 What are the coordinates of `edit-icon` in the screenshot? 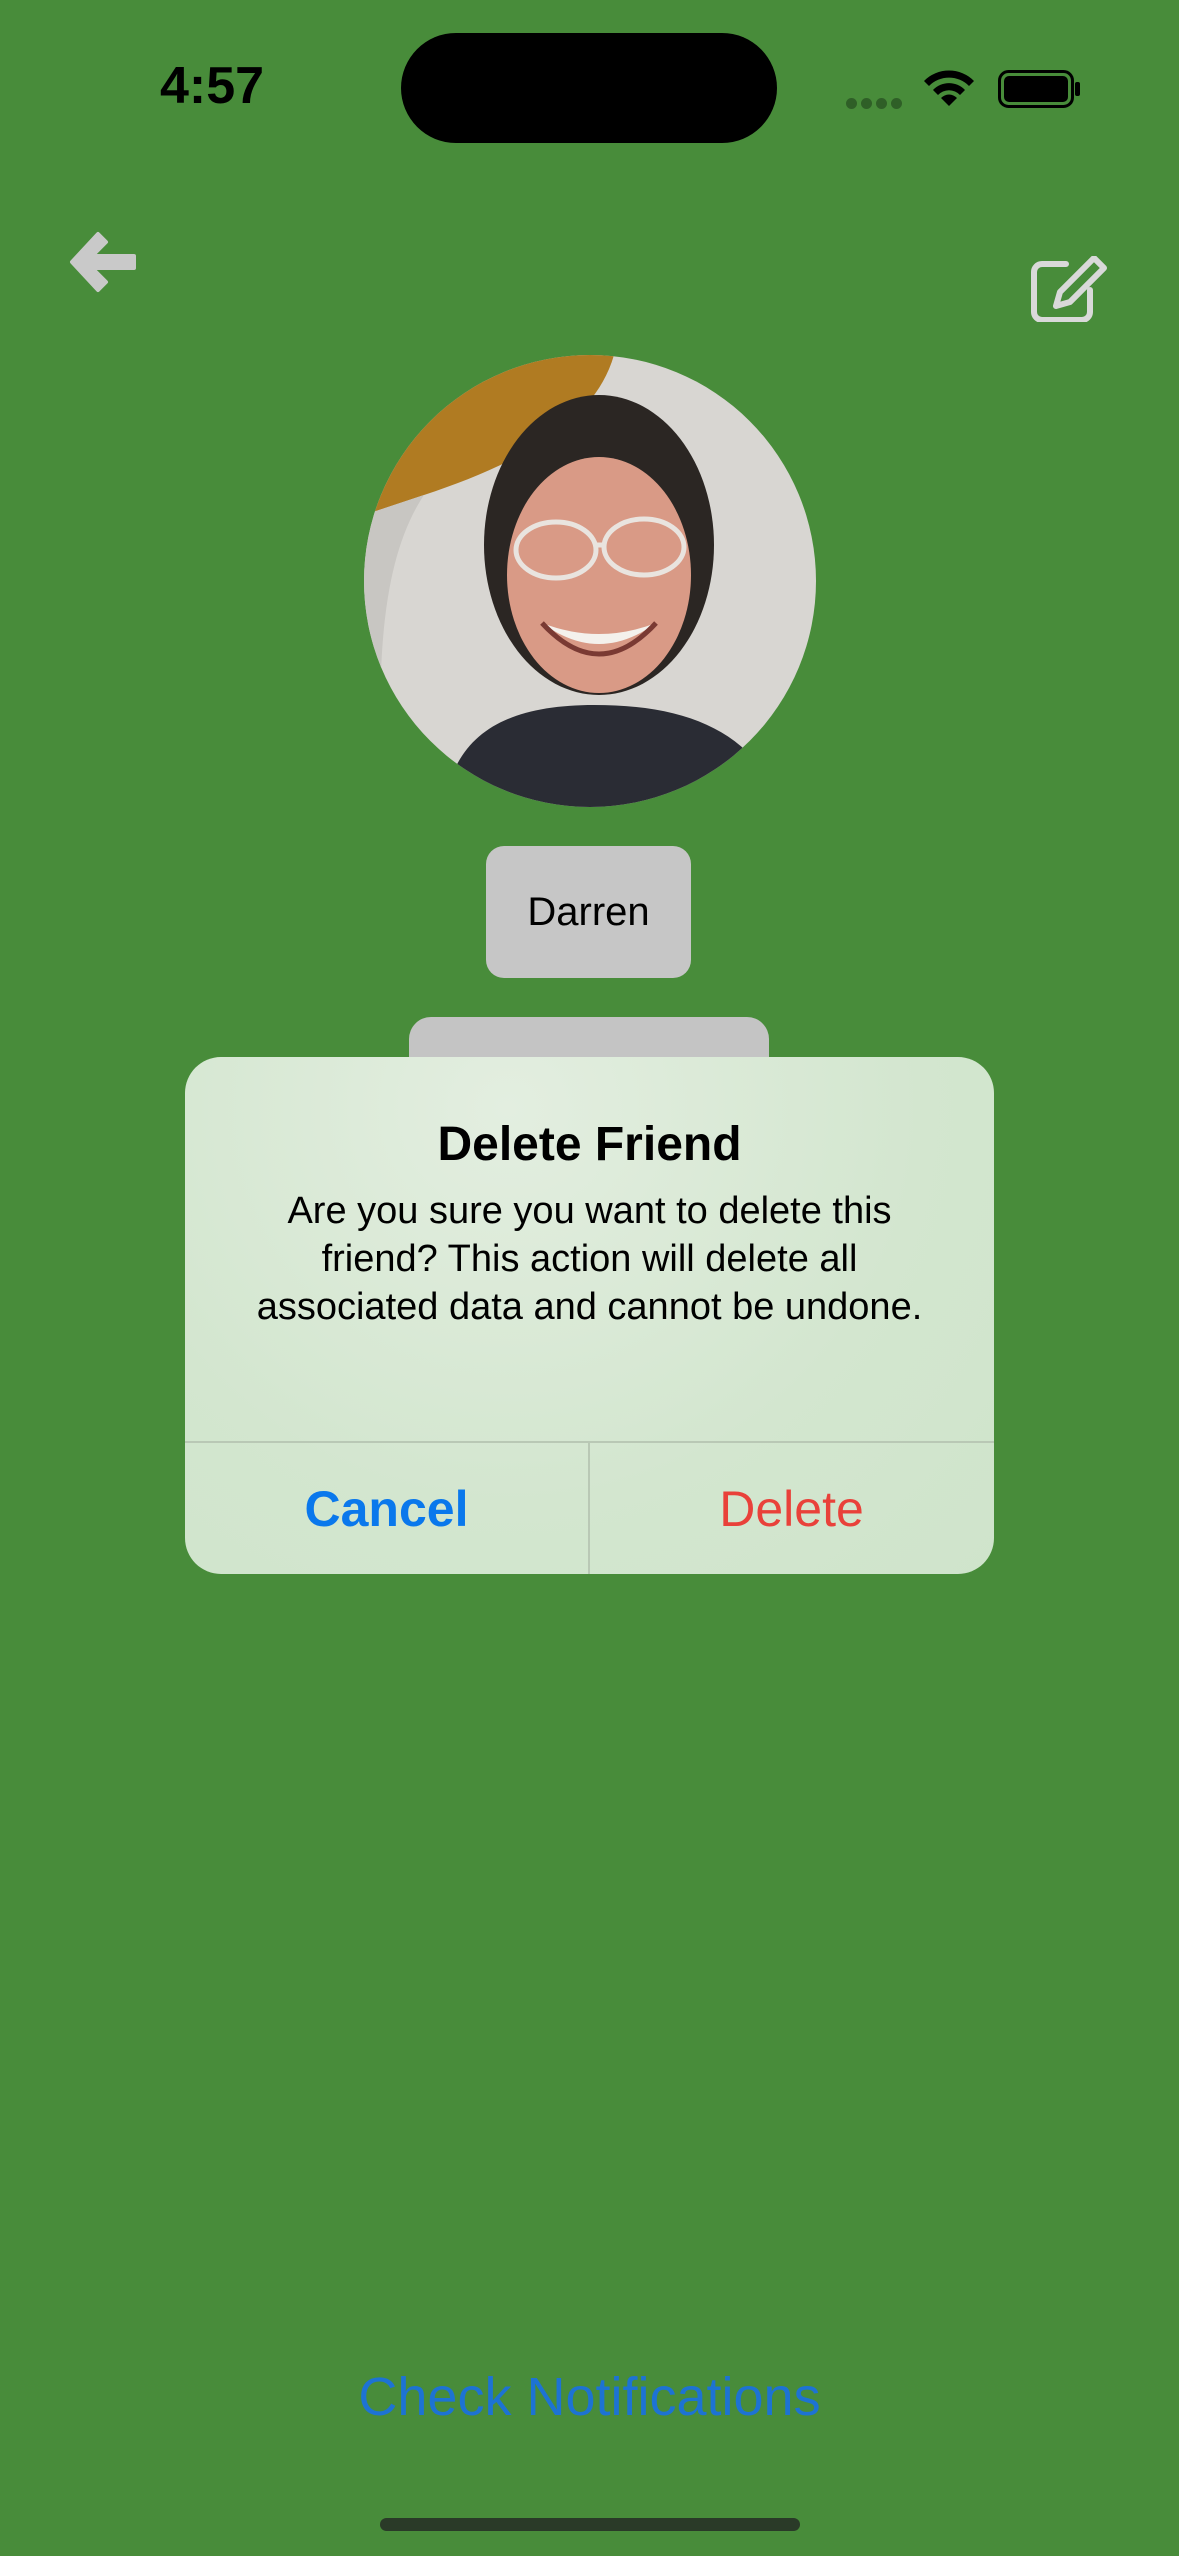 It's located at (1070, 289).